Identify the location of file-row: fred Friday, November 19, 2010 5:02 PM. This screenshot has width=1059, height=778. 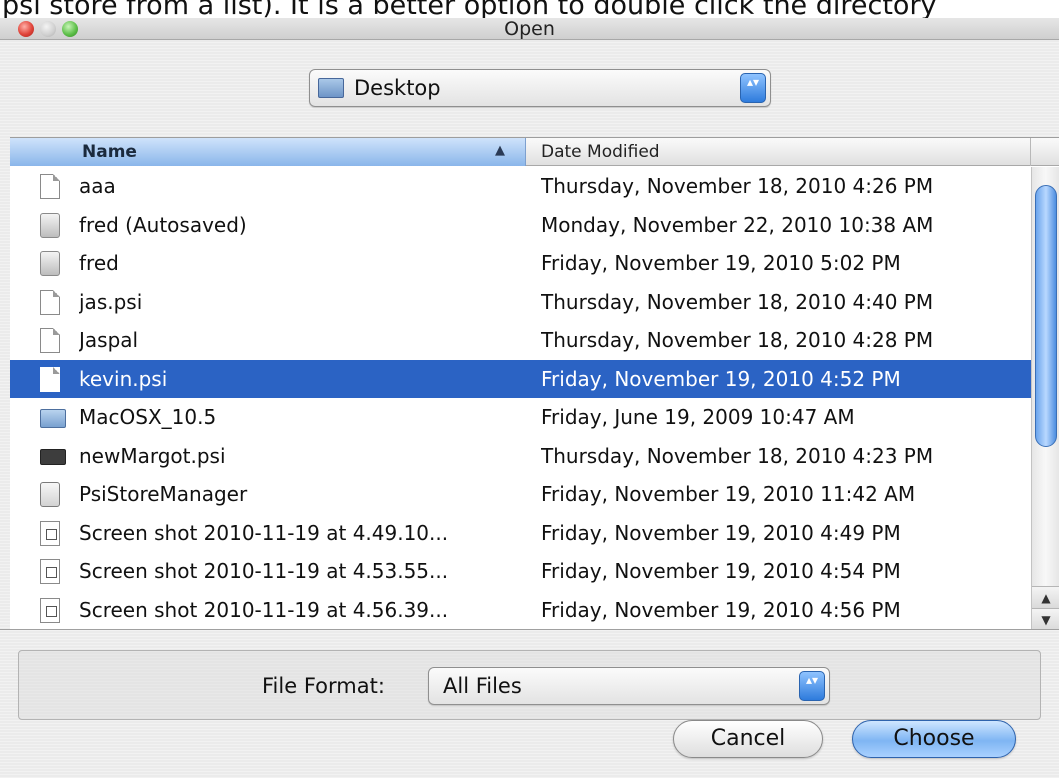
(520, 263).